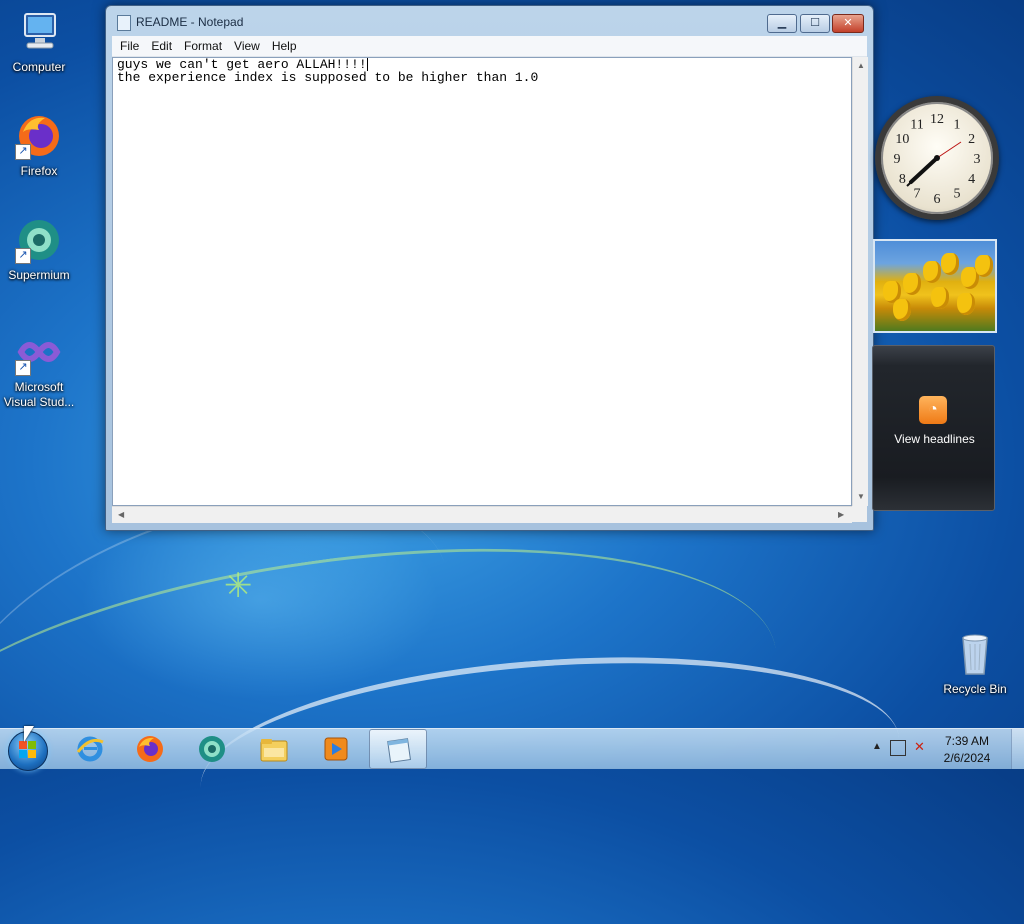 The height and width of the screenshot is (924, 1024). Describe the element at coordinates (897, 159) in the screenshot. I see `clock-numeral: 9` at that location.